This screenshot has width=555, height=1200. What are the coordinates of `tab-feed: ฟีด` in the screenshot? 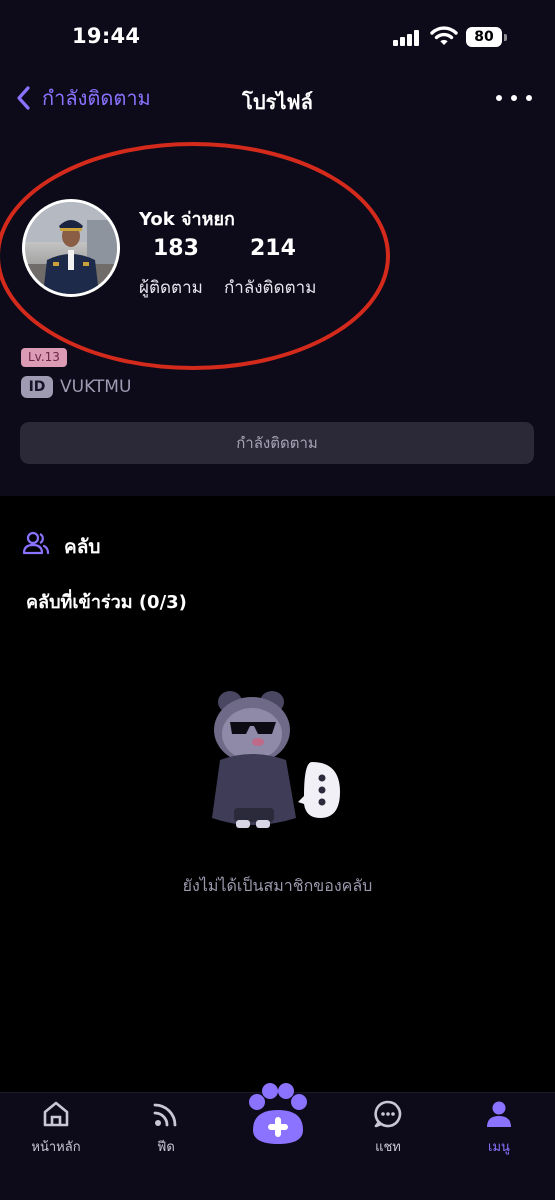 It's located at (166, 1129).